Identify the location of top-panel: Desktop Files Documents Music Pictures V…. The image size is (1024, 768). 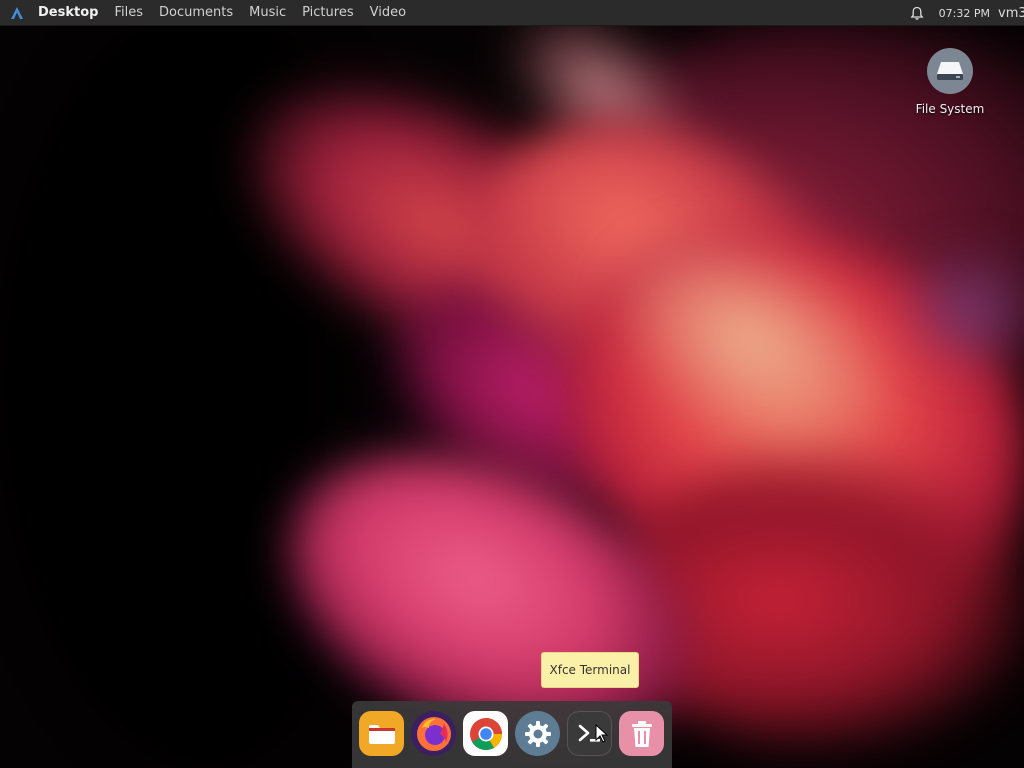
(512, 13).